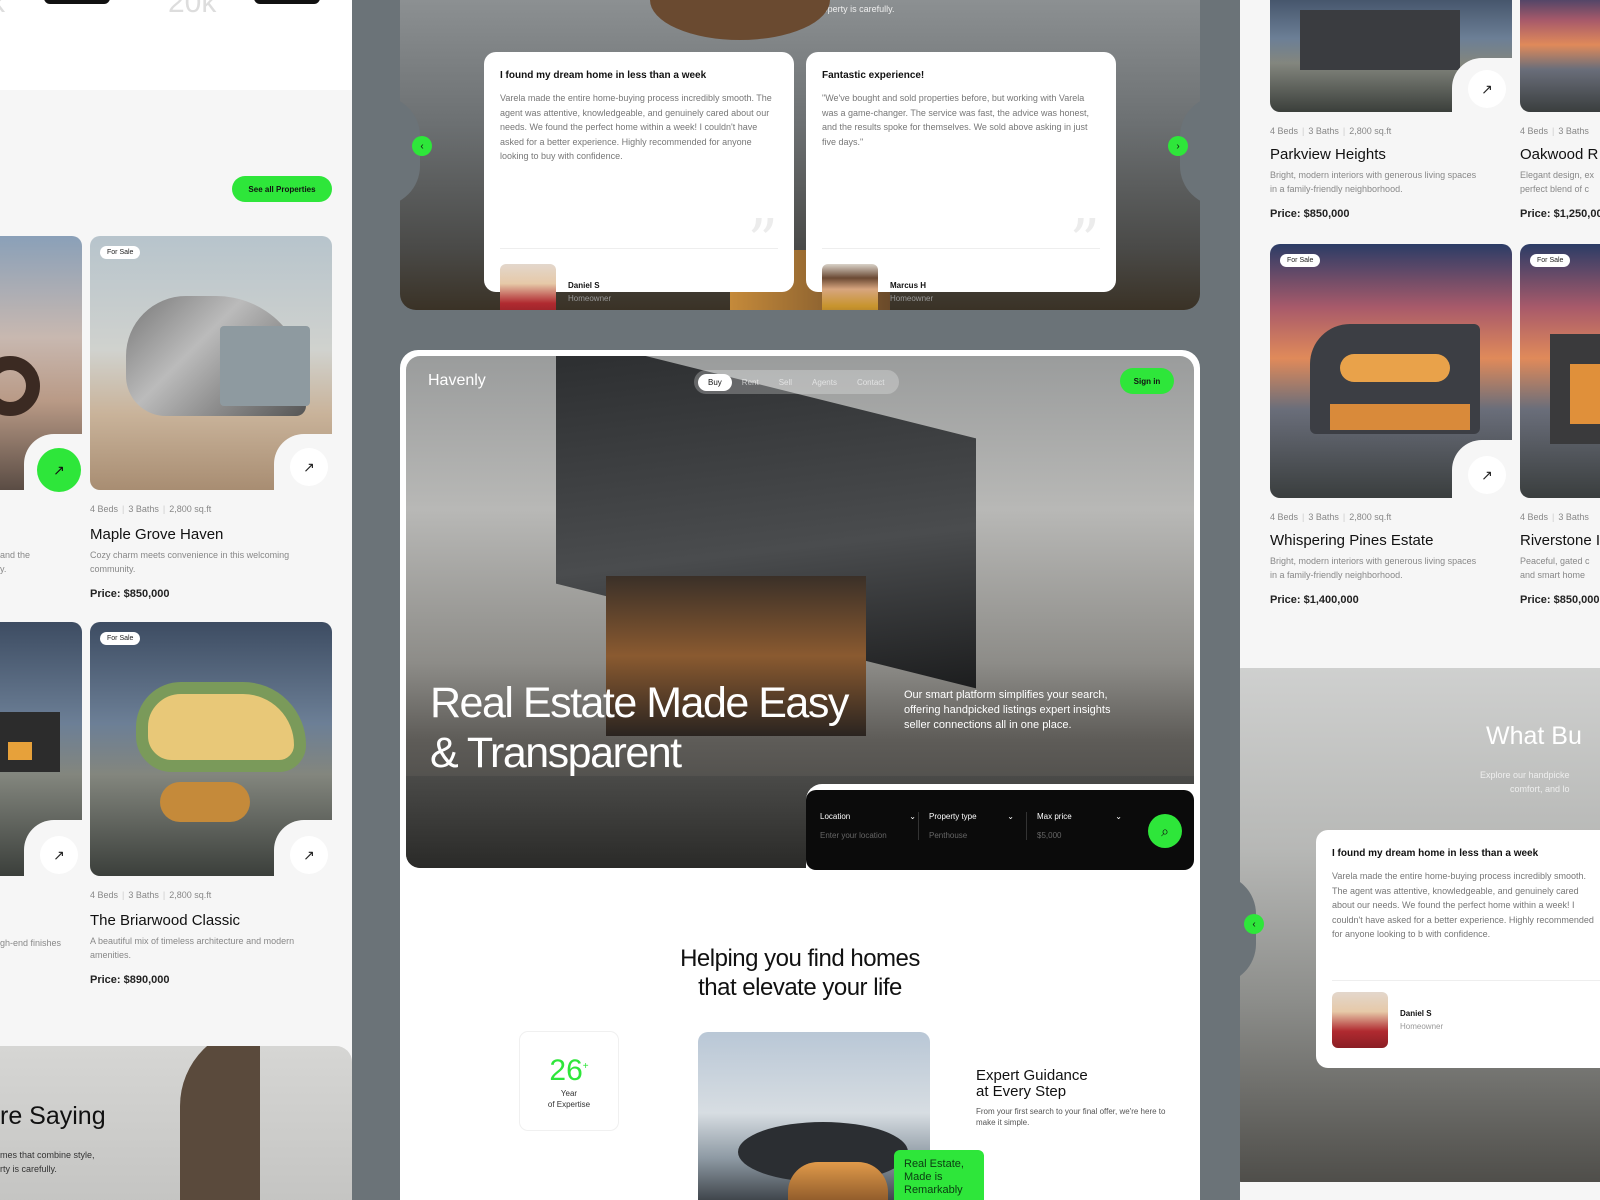 Image resolution: width=1600 pixels, height=1200 pixels. Describe the element at coordinates (130, 980) in the screenshot. I see `property-price: Price: $890,000` at that location.